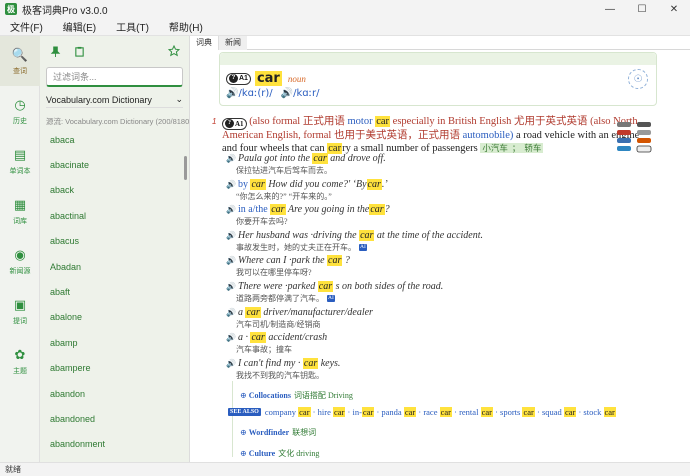 The height and width of the screenshot is (476, 690). What do you see at coordinates (329, 210) in the screenshot?
I see `example-text: Are you going in the` at bounding box center [329, 210].